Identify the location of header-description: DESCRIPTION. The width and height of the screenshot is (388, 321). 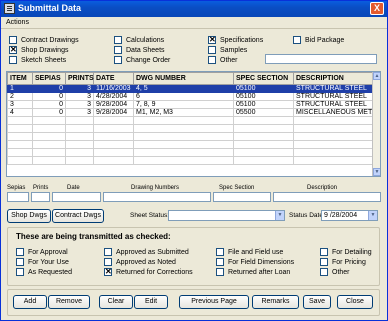
(334, 78).